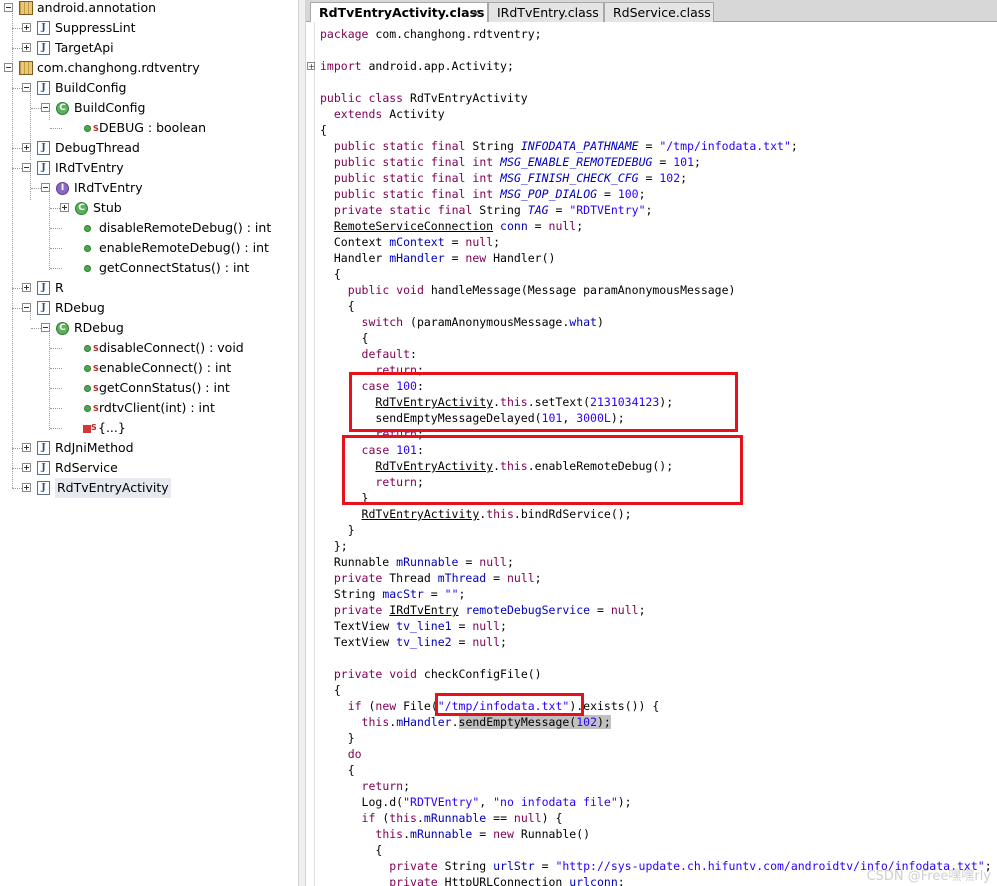  I want to click on tree-item-debugthread: J DebugThread, so click(149, 148).